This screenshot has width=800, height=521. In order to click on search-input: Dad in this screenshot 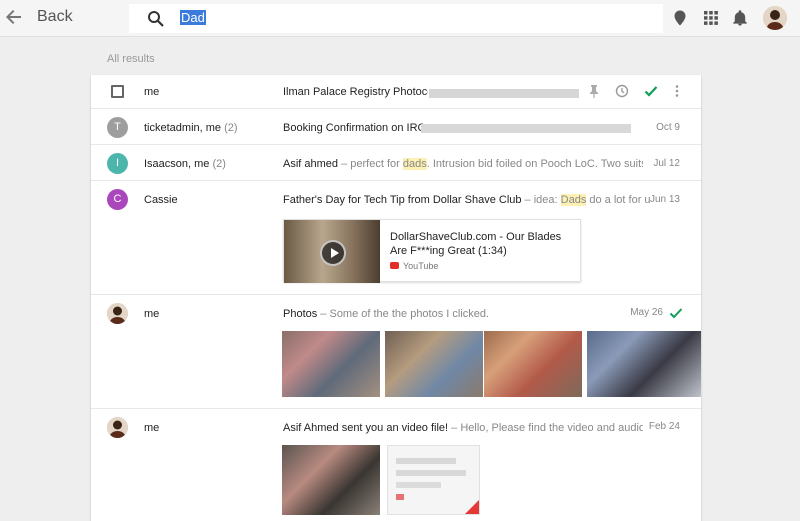, I will do `click(193, 17)`.